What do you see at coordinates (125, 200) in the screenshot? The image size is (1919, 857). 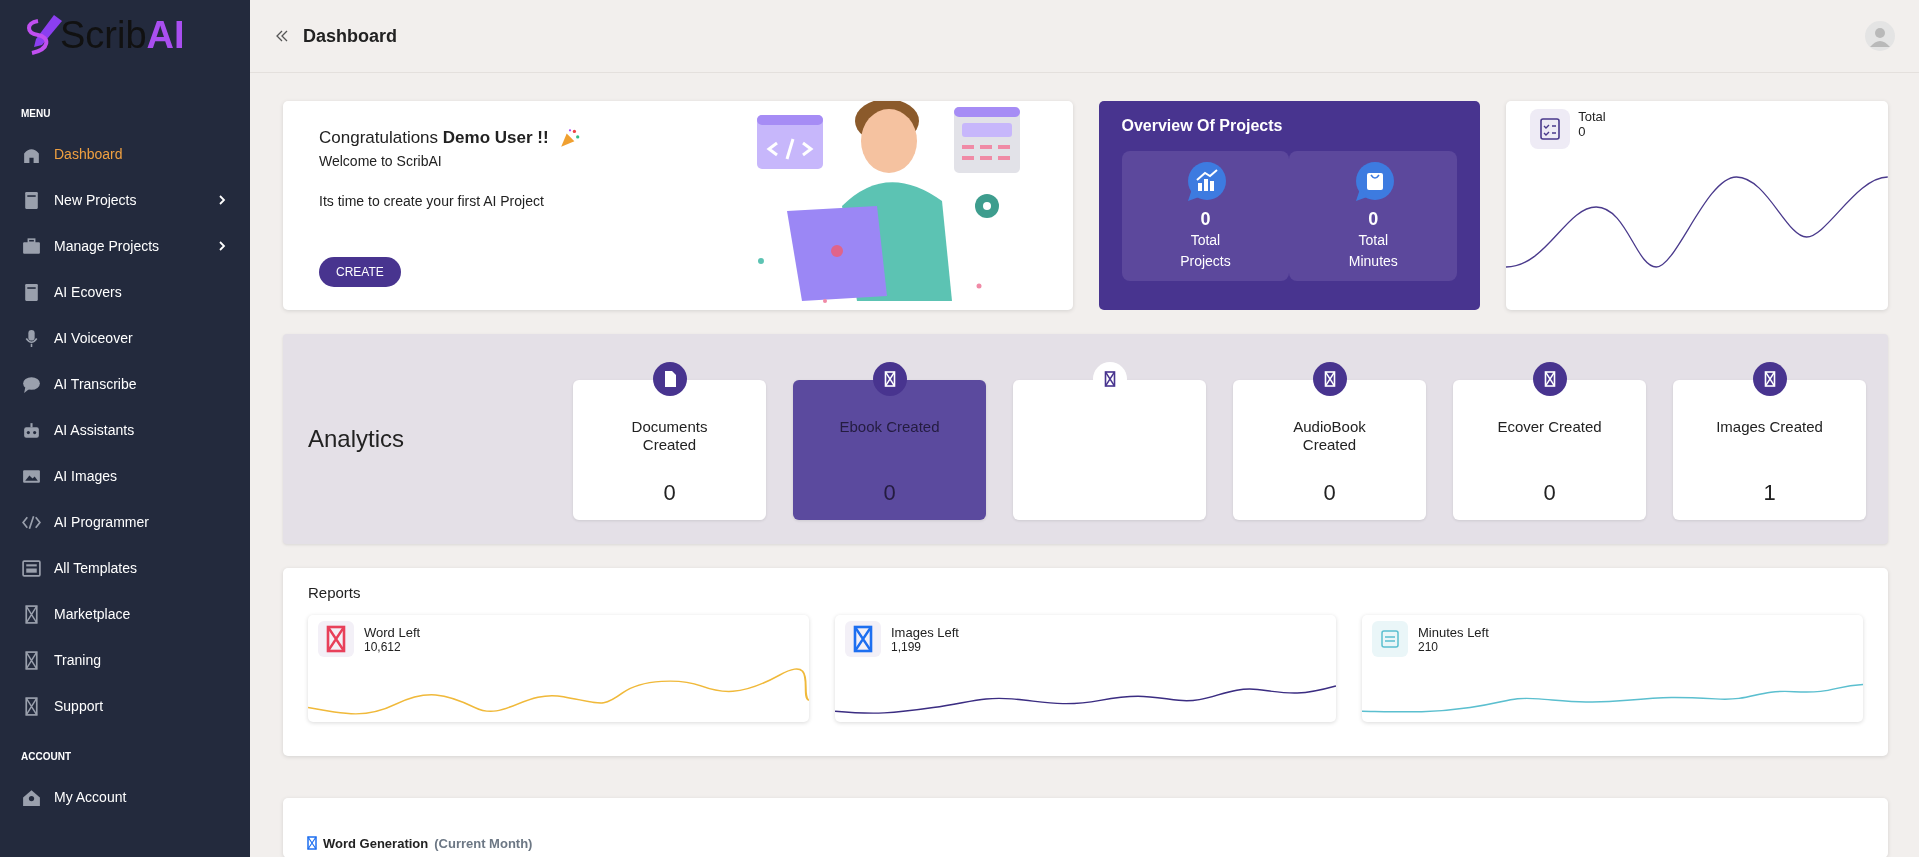 I see `nav-item: New Projects` at bounding box center [125, 200].